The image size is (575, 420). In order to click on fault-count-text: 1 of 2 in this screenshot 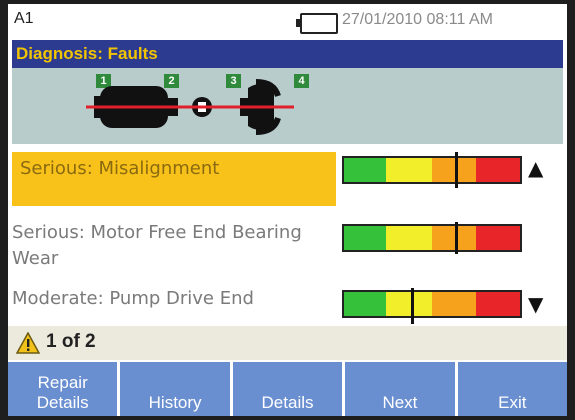, I will do `click(71, 341)`.